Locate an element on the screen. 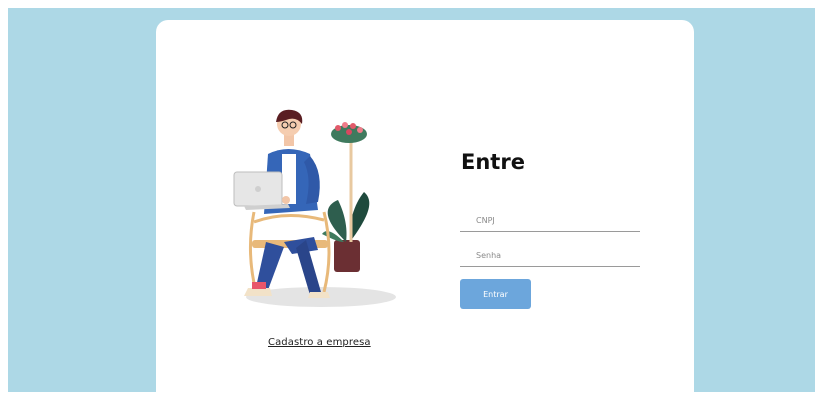 Image resolution: width=815 pixels, height=405 pixels. signup-company-link: Cadastro a empresa is located at coordinates (319, 342).